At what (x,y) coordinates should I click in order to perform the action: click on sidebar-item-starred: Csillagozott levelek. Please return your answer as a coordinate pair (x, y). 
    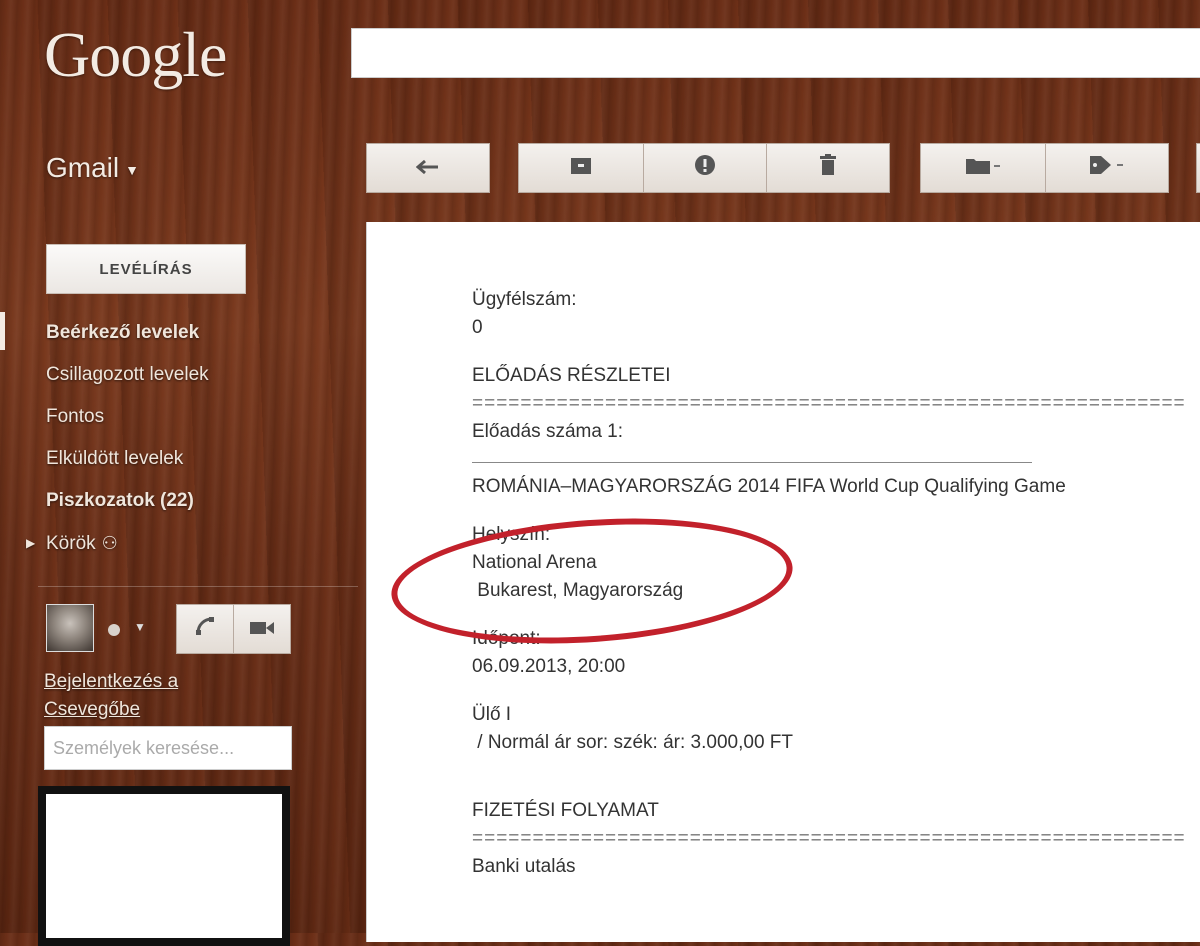
    Looking at the image, I should click on (127, 381).